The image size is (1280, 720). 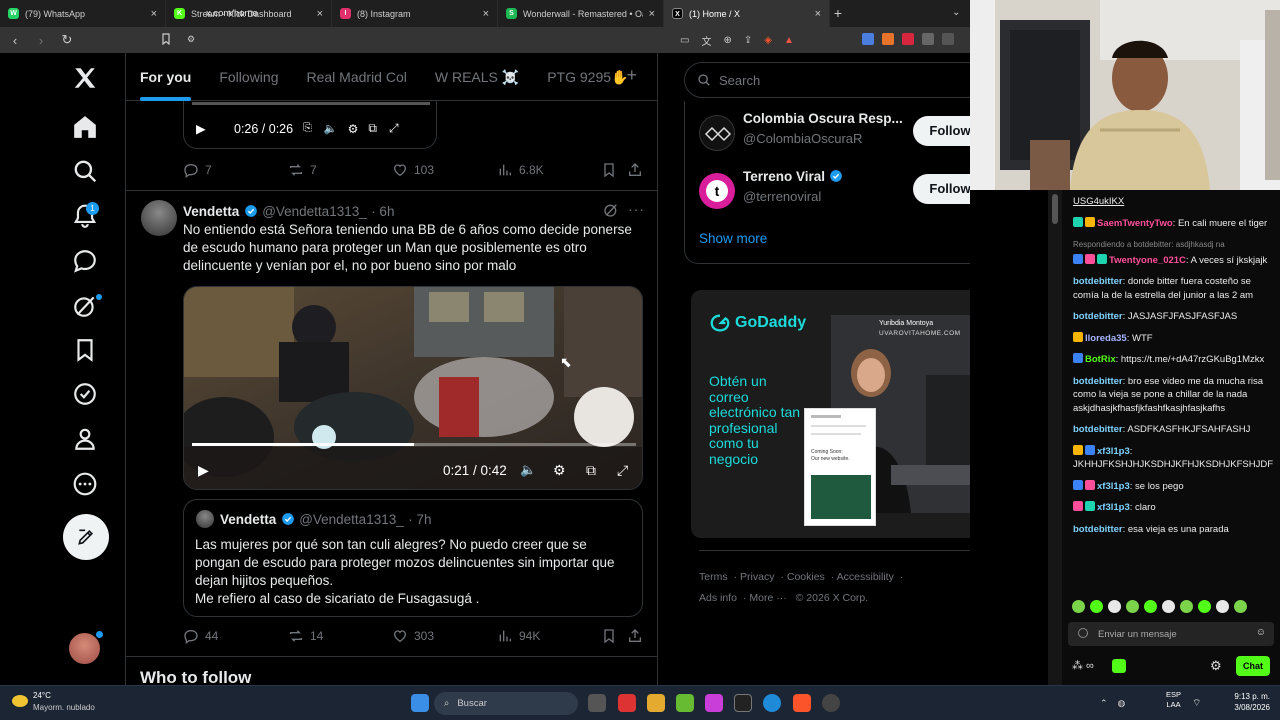 I want to click on browser-tab: I (8) Instagram ×, so click(x=415, y=13).